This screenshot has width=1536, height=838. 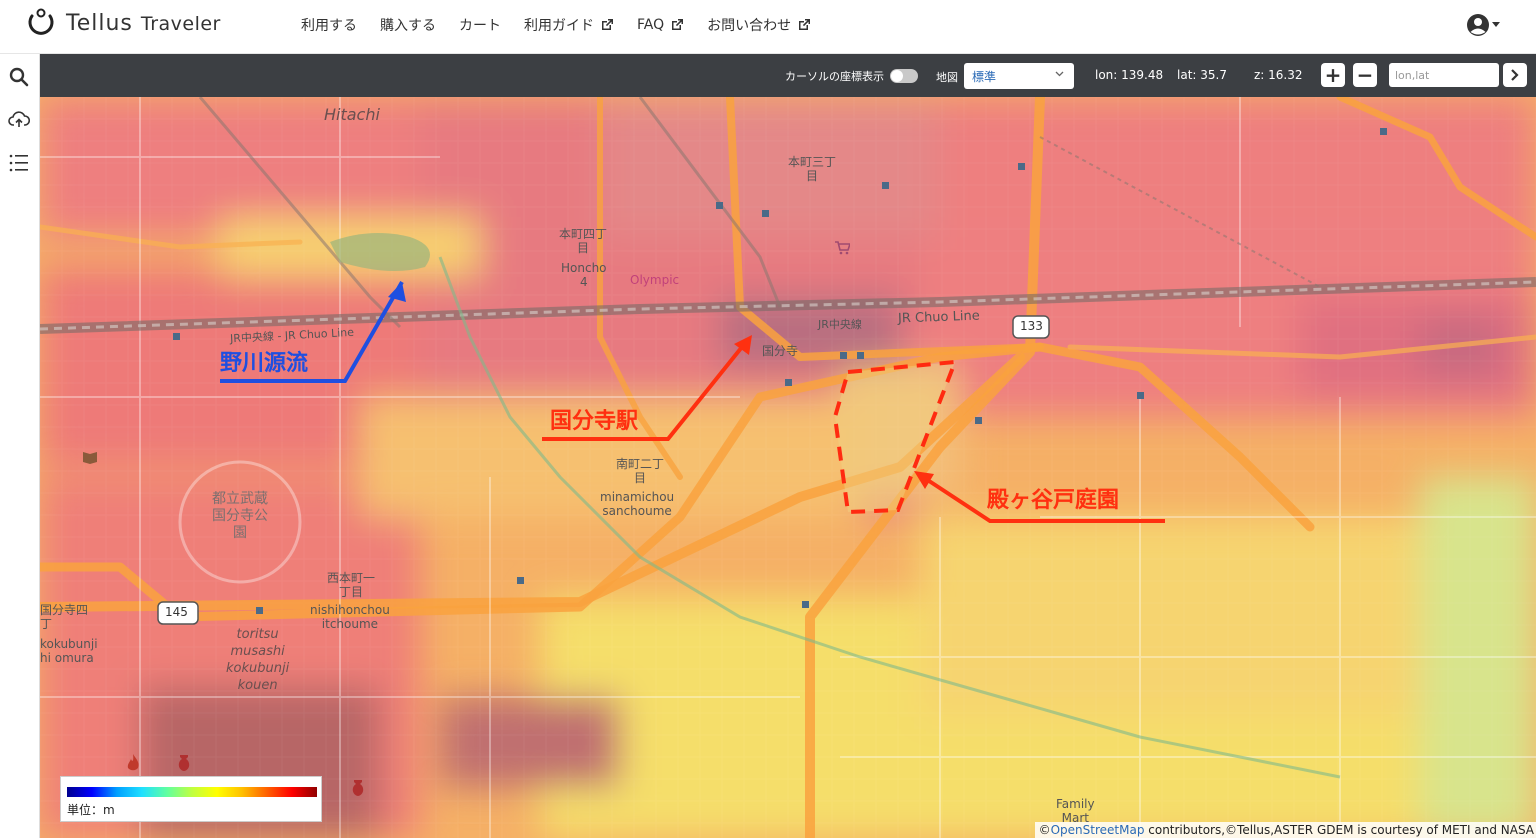 What do you see at coordinates (834, 76) in the screenshot?
I see `cursor-coords-label: カーソルの座標表示` at bounding box center [834, 76].